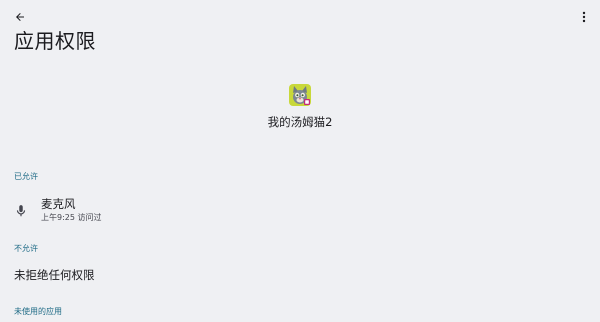 This screenshot has height=322, width=600. Describe the element at coordinates (54, 275) in the screenshot. I see `denied-empty-text: 未拒绝任何权限` at that location.